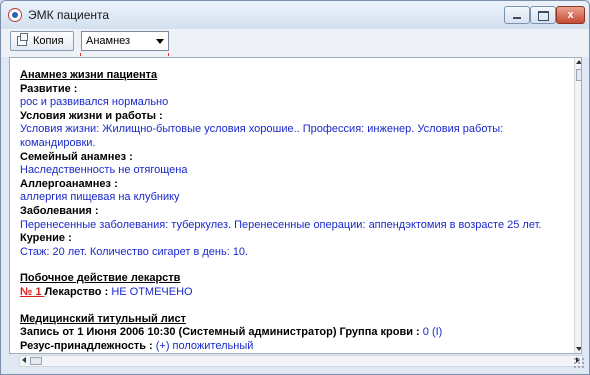 The image size is (590, 375). What do you see at coordinates (301, 361) in the screenshot?
I see `horizontal-scrollbar` at bounding box center [301, 361].